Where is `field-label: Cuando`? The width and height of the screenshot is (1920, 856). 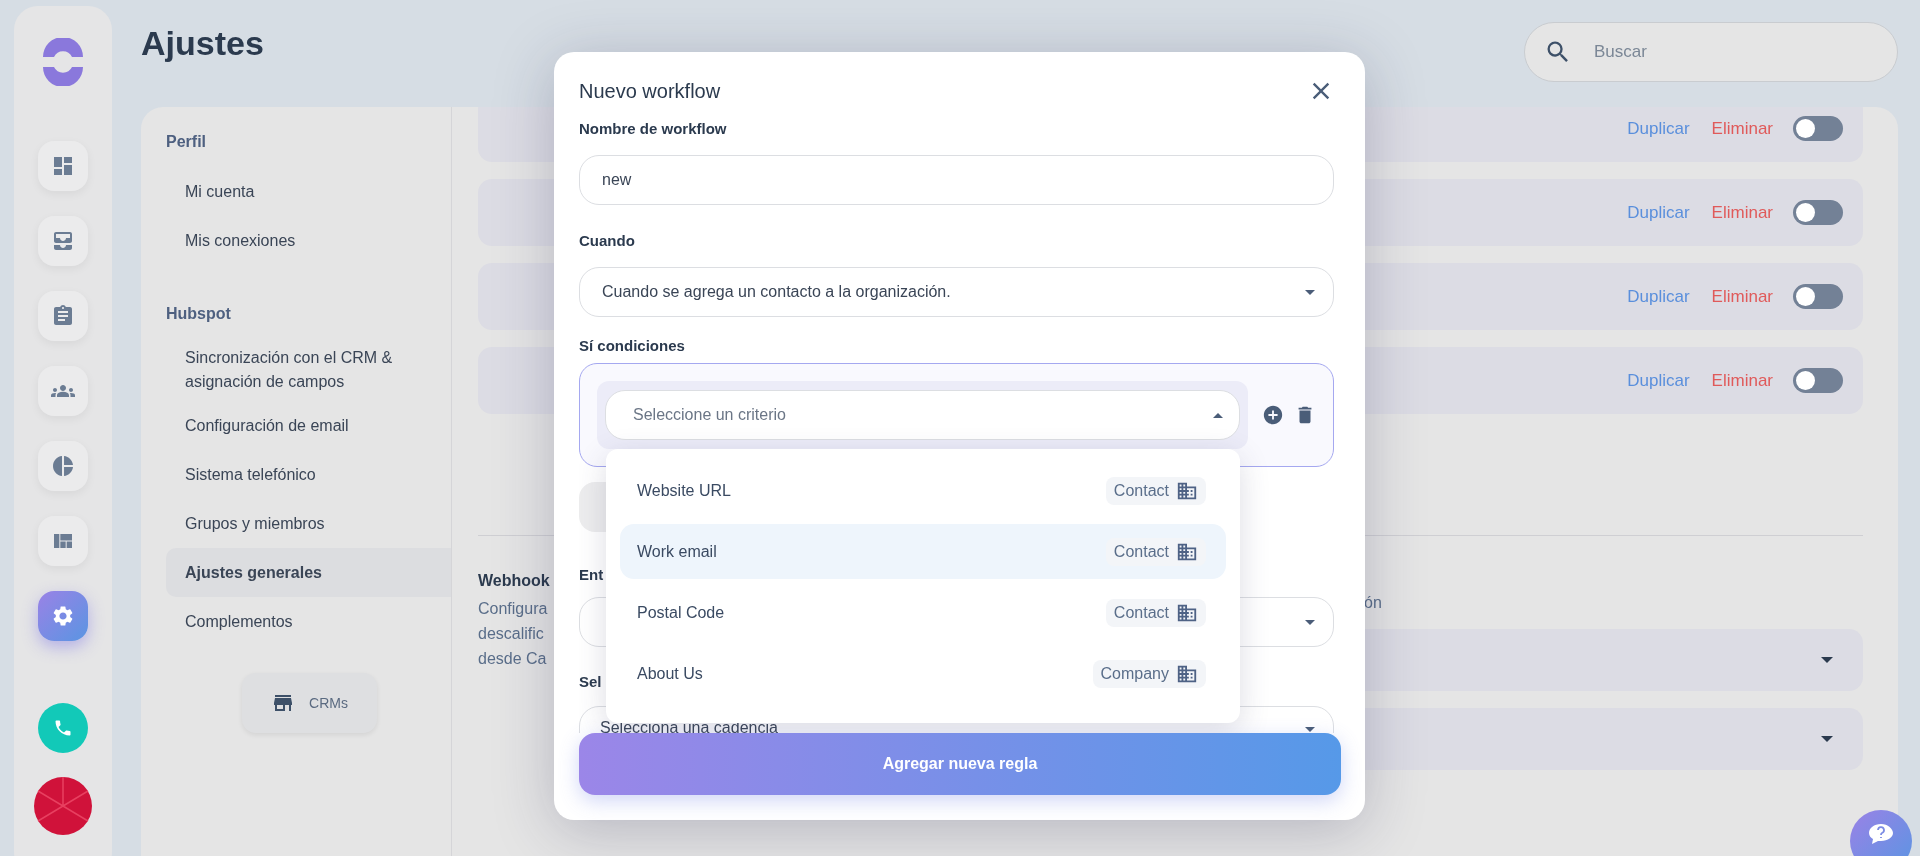 field-label: Cuando is located at coordinates (607, 240).